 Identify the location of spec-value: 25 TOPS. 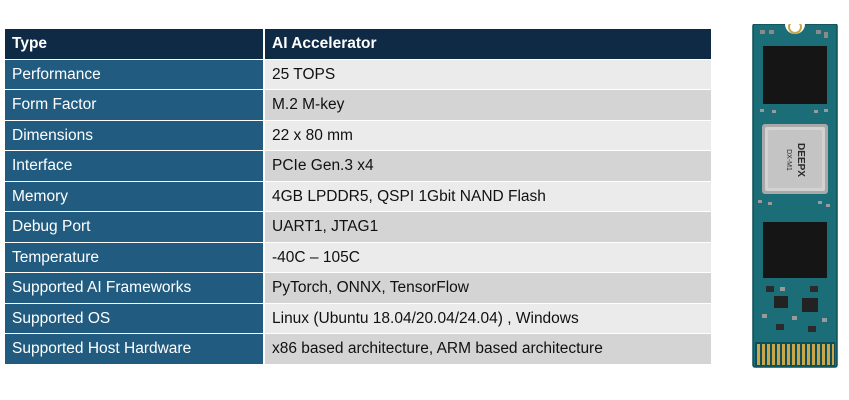
(487, 74).